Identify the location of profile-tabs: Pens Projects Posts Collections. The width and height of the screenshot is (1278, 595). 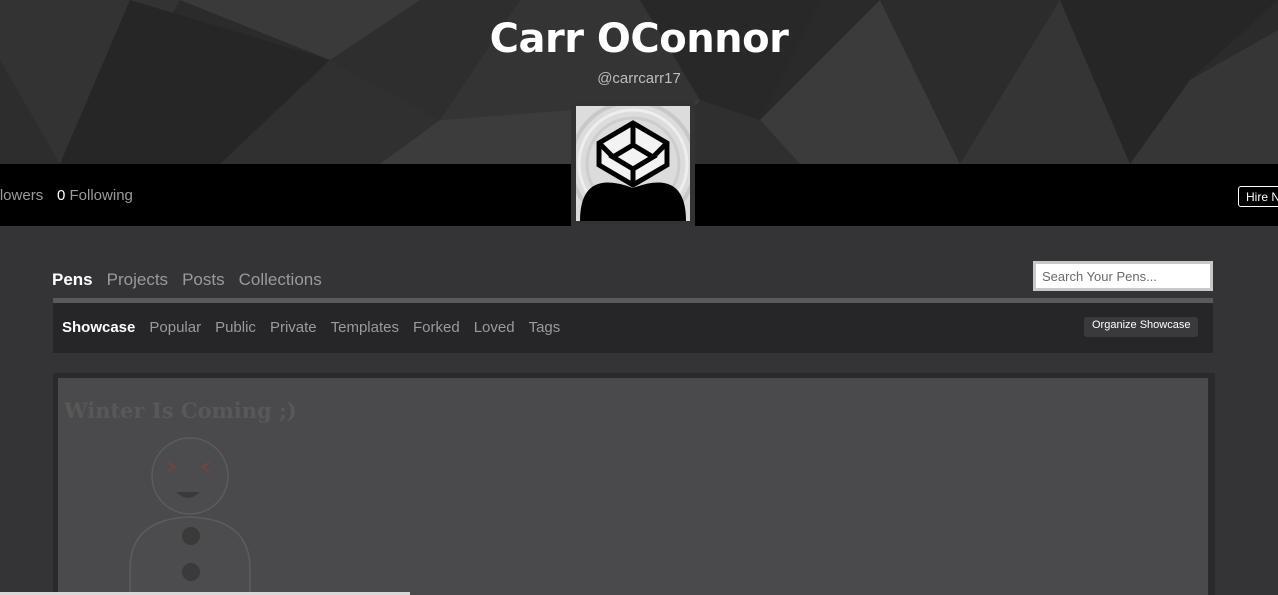
(194, 280).